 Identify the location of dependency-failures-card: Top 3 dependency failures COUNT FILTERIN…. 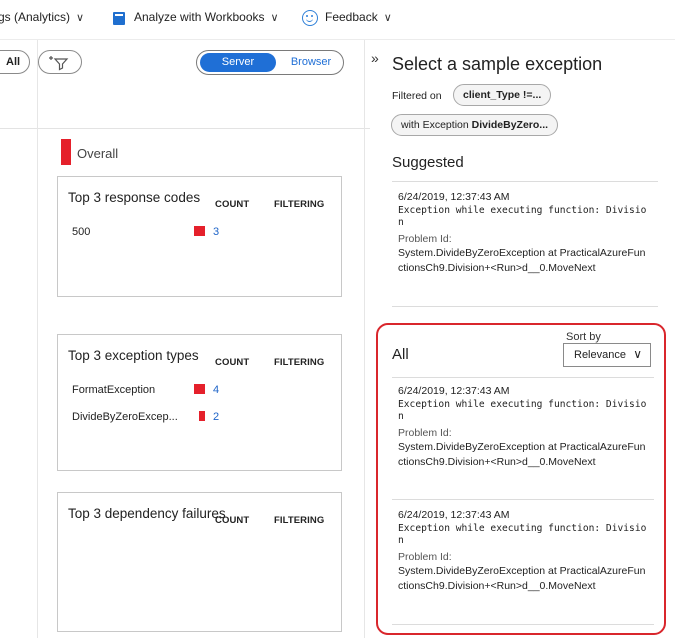
(199, 562).